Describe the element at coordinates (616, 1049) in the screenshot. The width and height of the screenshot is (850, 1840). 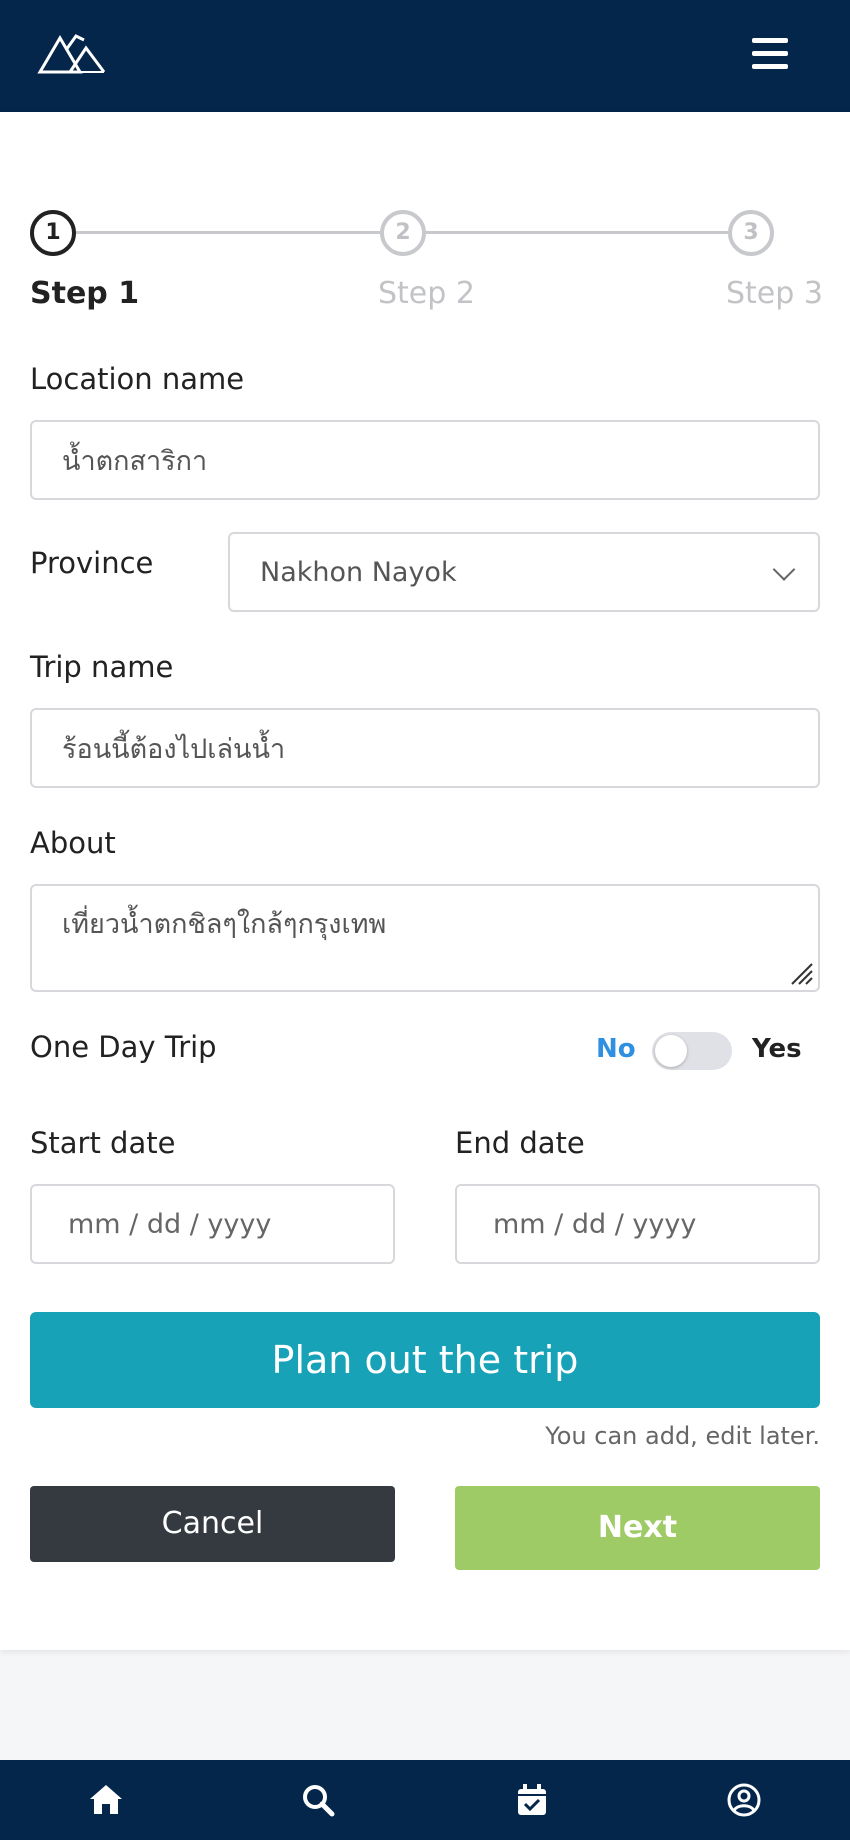
I see `toggle-no-label: No` at that location.